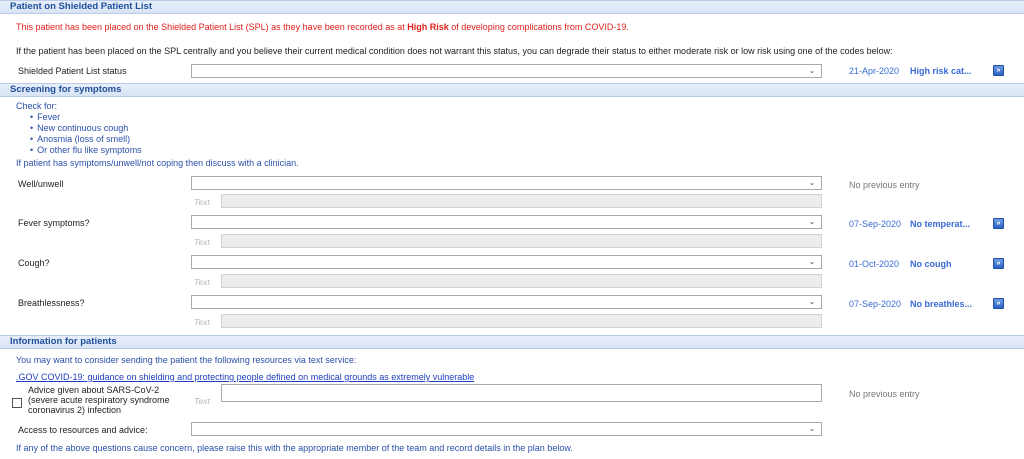 The height and width of the screenshot is (459, 1024). I want to click on fever-select: ⌄, so click(506, 222).